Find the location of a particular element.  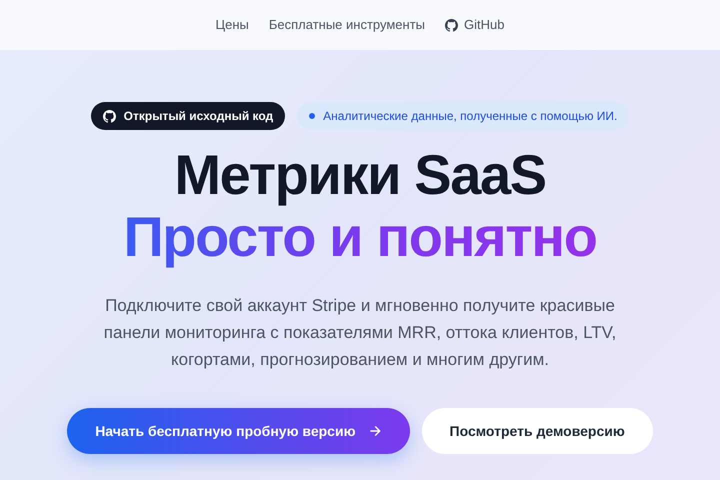

headline: Метрики SaaS is located at coordinates (360, 175).